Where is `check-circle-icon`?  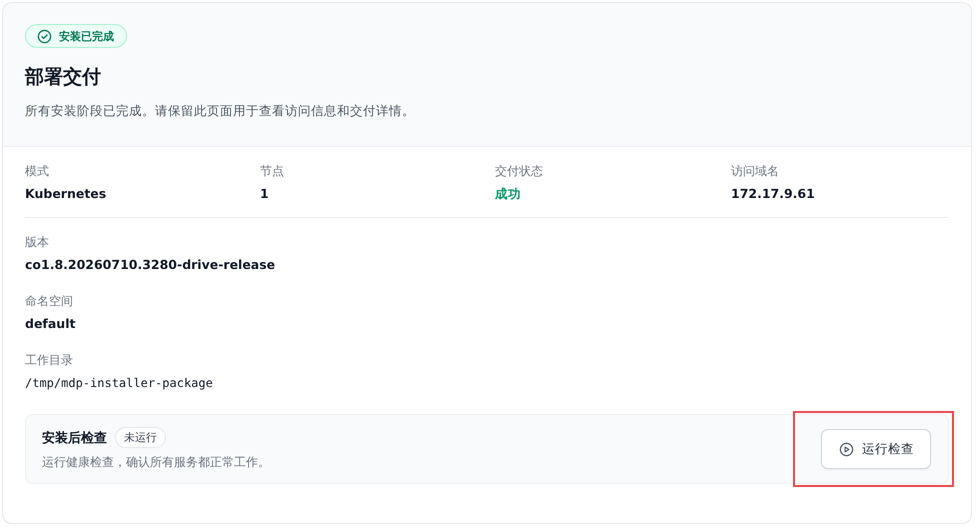
check-circle-icon is located at coordinates (44, 36).